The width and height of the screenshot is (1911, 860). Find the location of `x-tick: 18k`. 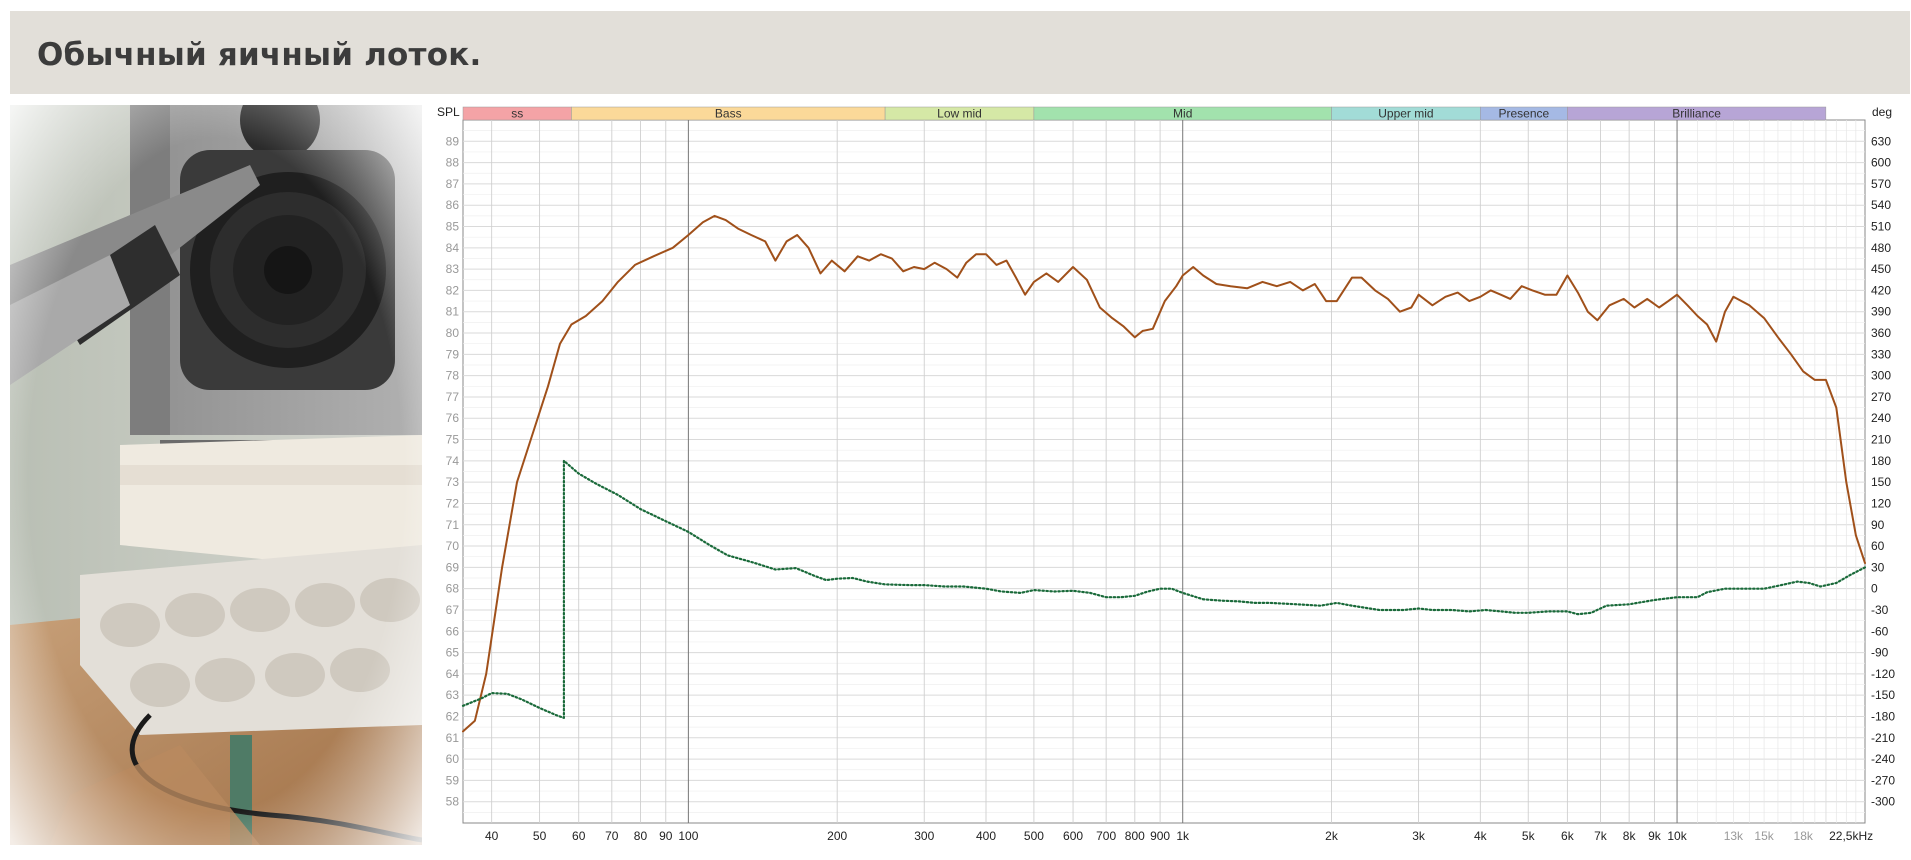

x-tick: 18k is located at coordinates (1804, 836).